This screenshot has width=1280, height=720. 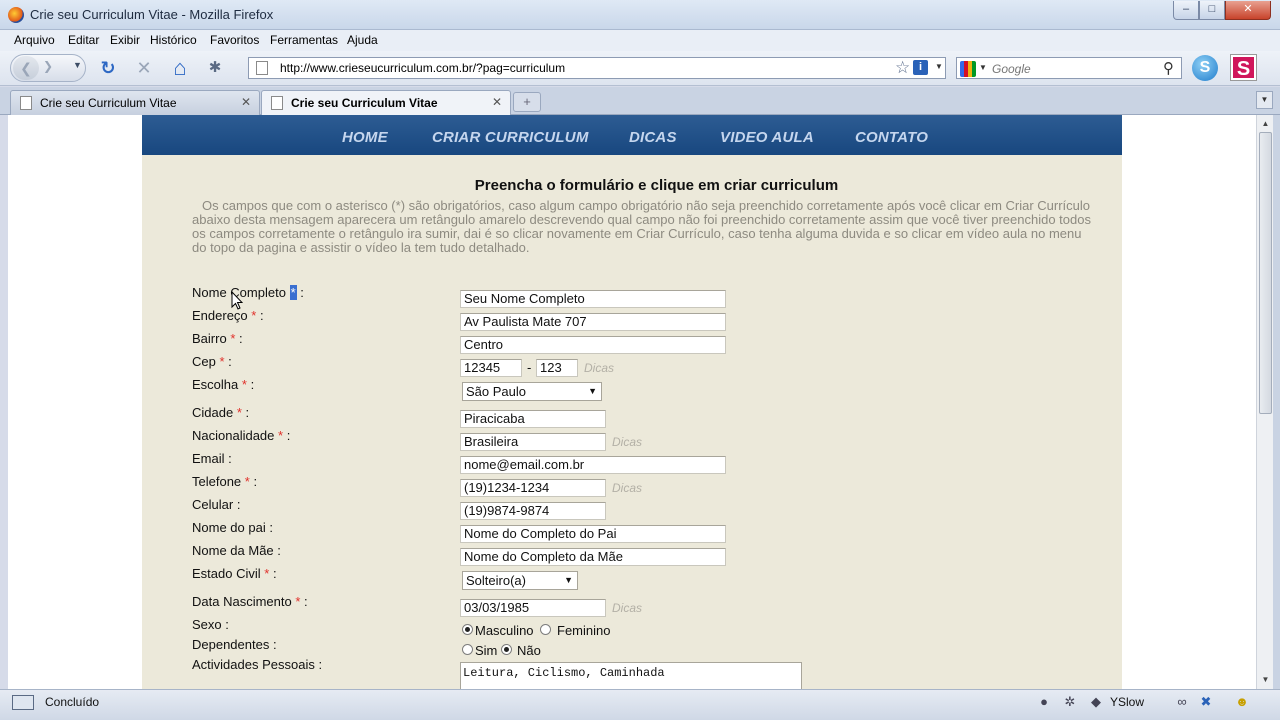 I want to click on back-forward-group: ❮ ❯ ▼, so click(x=48, y=68).